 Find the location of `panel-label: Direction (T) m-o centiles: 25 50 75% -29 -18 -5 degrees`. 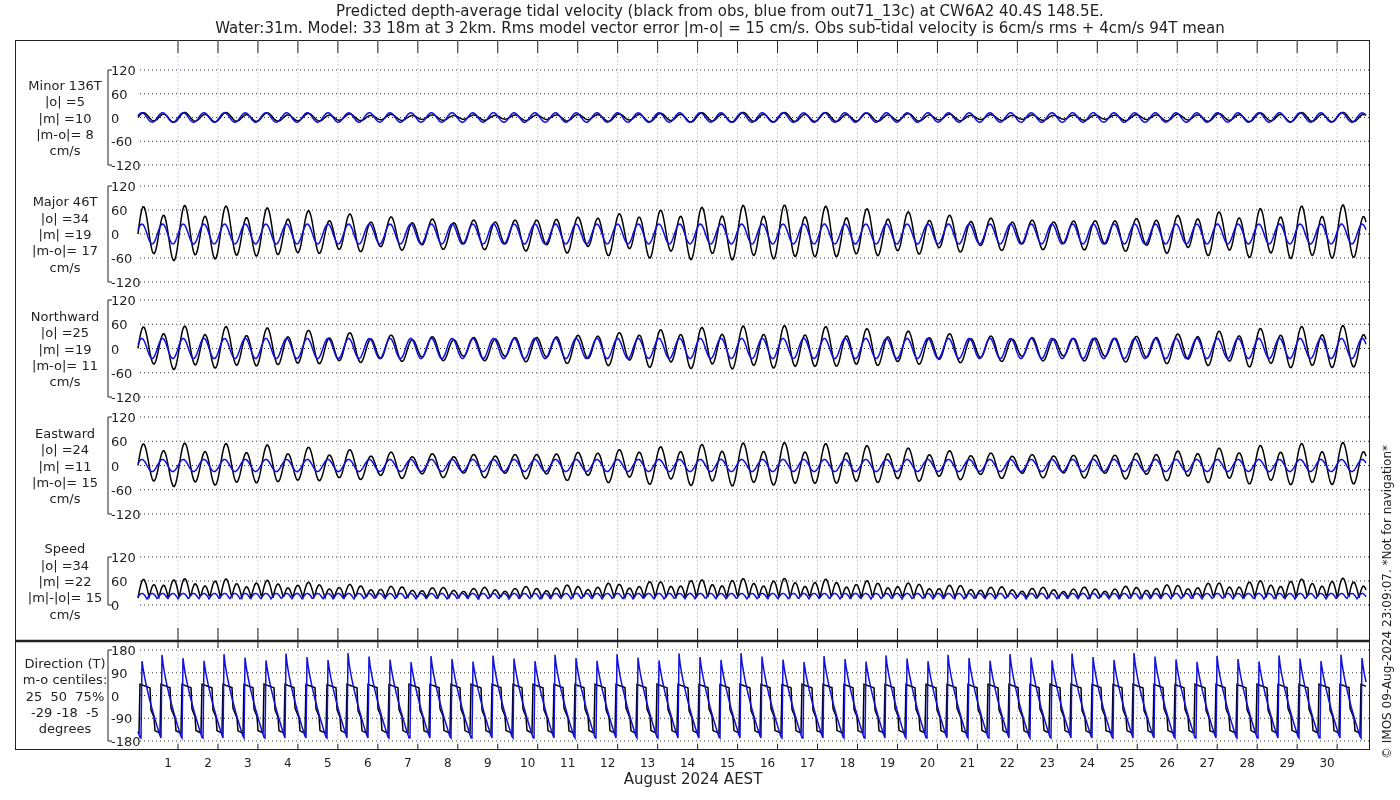

panel-label: Direction (T) m-o centiles: 25 50 75% -29 -18 -5 degrees is located at coordinates (65, 696).